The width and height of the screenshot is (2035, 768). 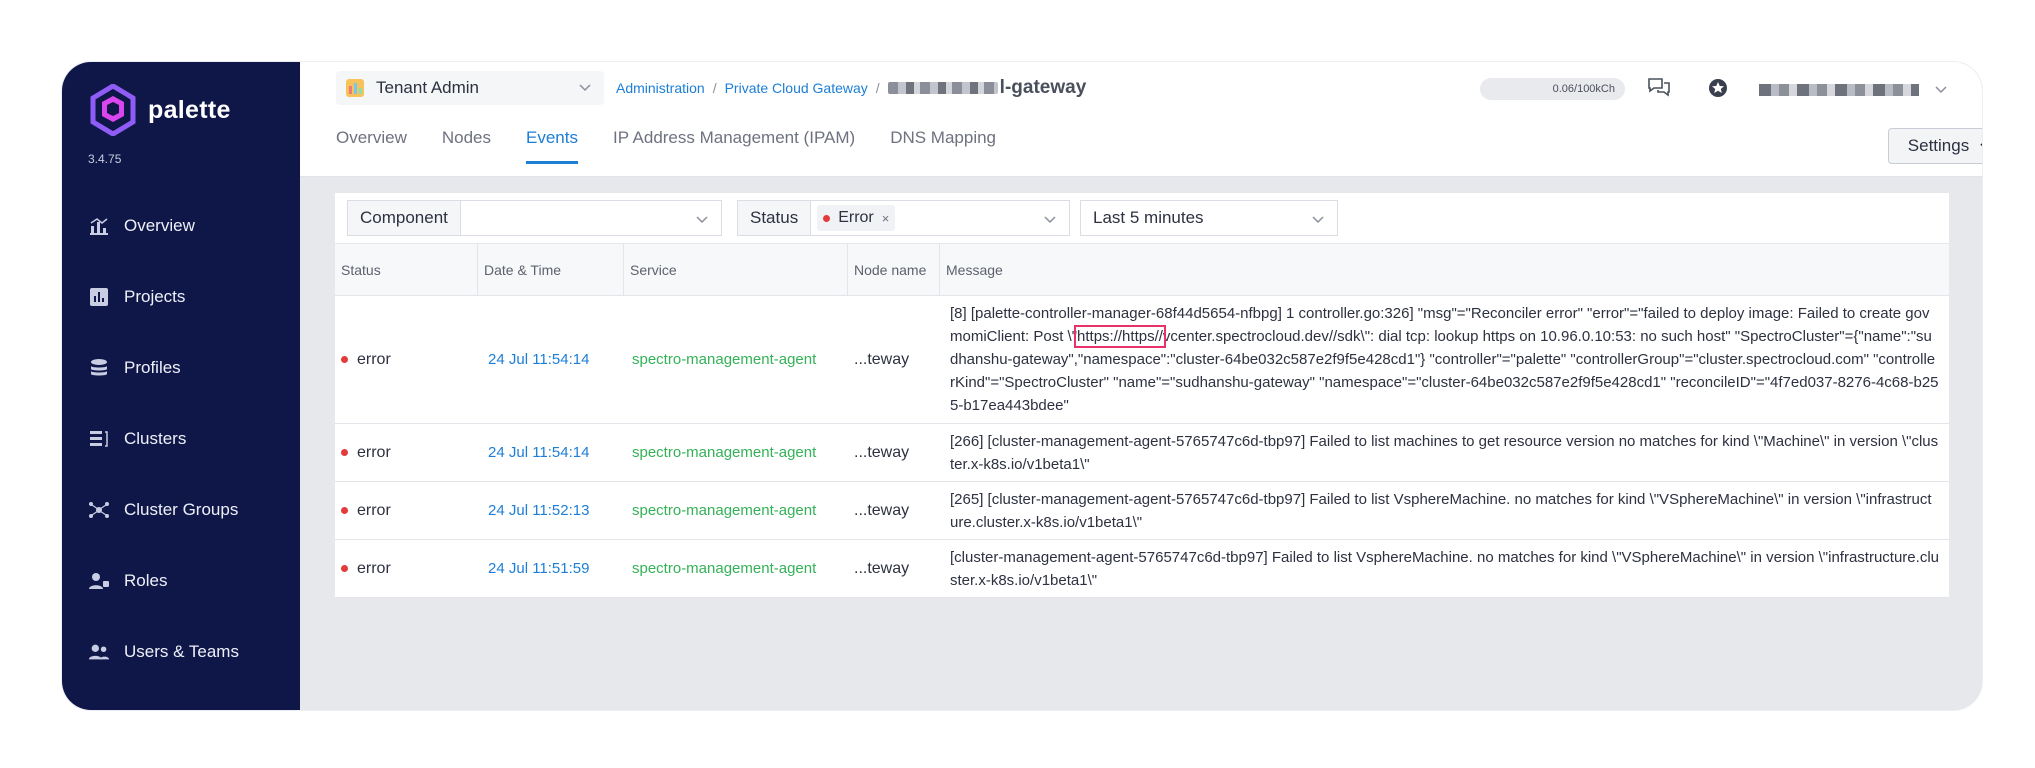 I want to click on sidebar-item-profiles: Profiles, so click(x=181, y=367).